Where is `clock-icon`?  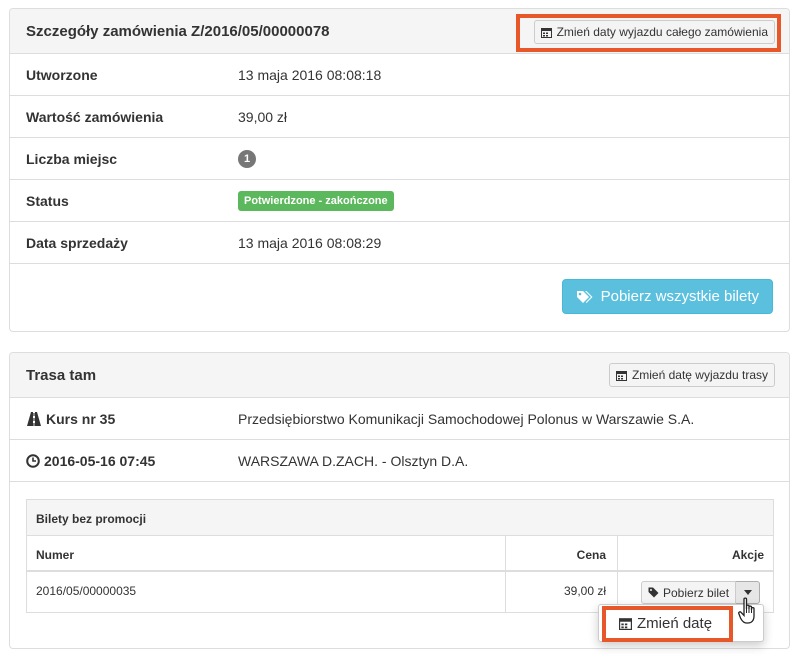
clock-icon is located at coordinates (33, 461).